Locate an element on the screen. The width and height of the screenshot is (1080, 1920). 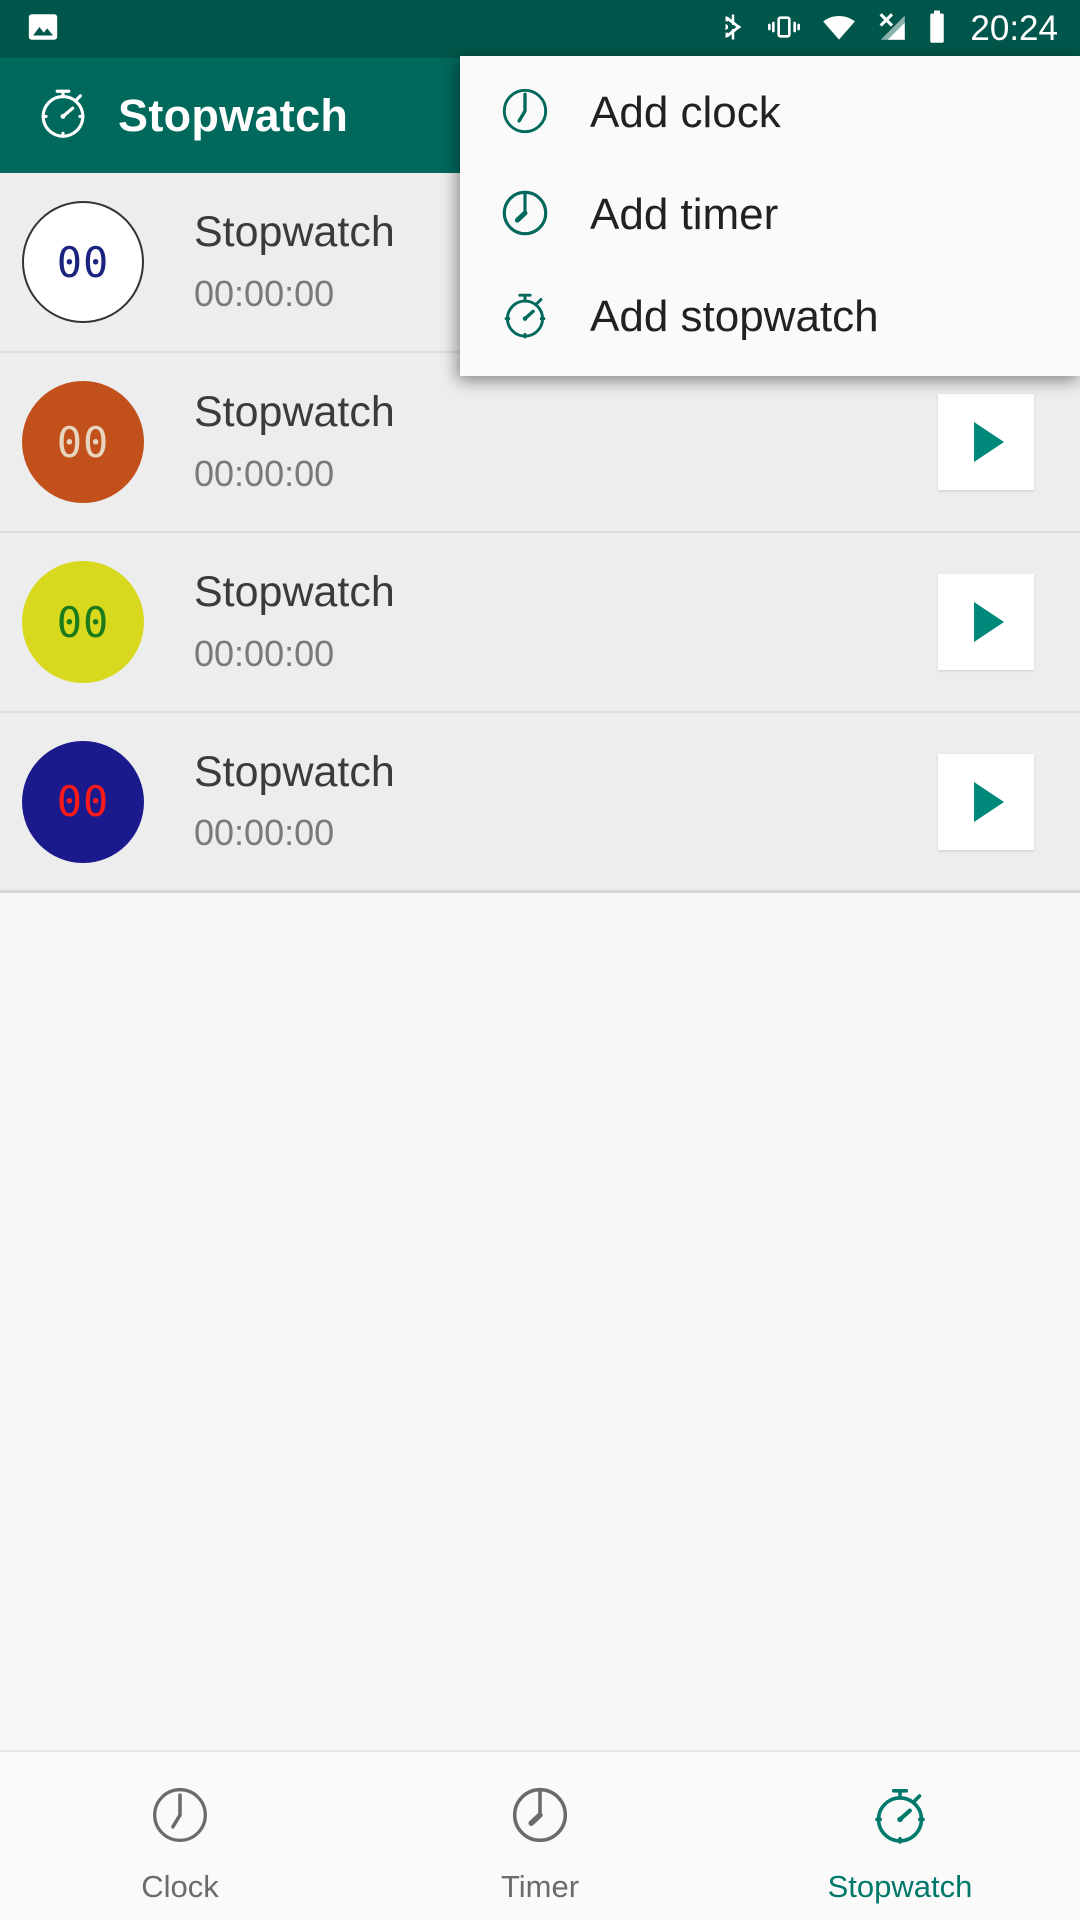
wifi-icon is located at coordinates (839, 29).